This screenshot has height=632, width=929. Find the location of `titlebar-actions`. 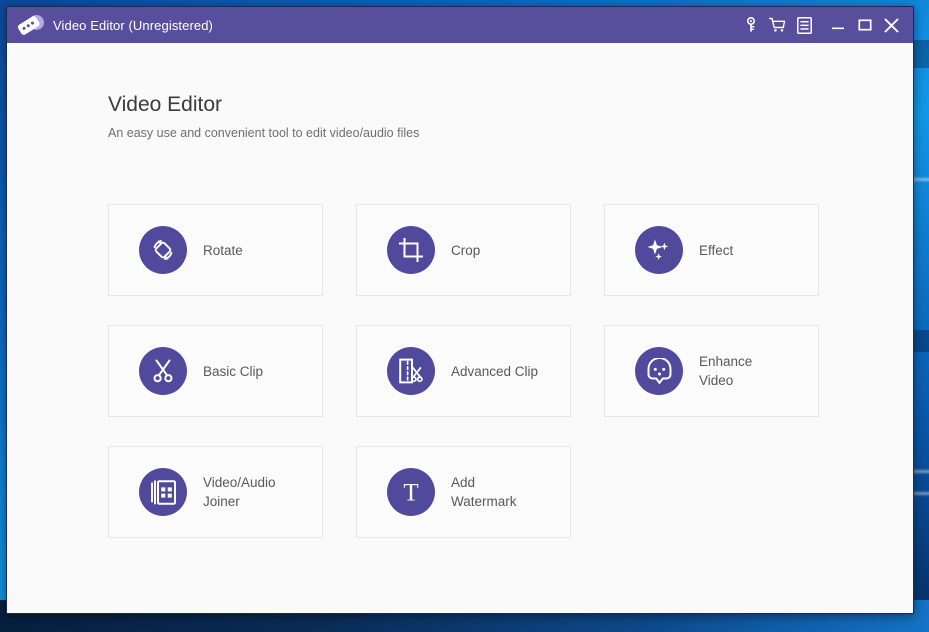

titlebar-actions is located at coordinates (825, 25).